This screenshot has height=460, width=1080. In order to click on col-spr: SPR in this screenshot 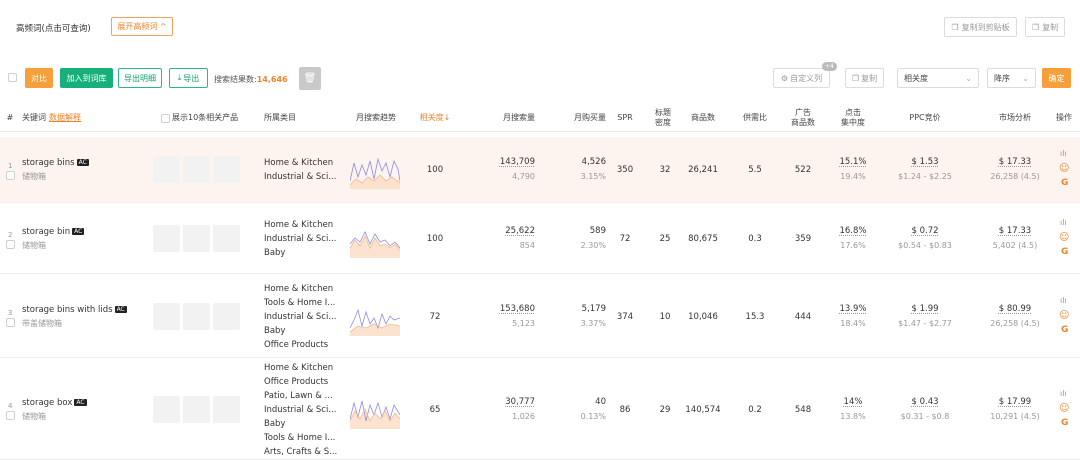, I will do `click(625, 118)`.